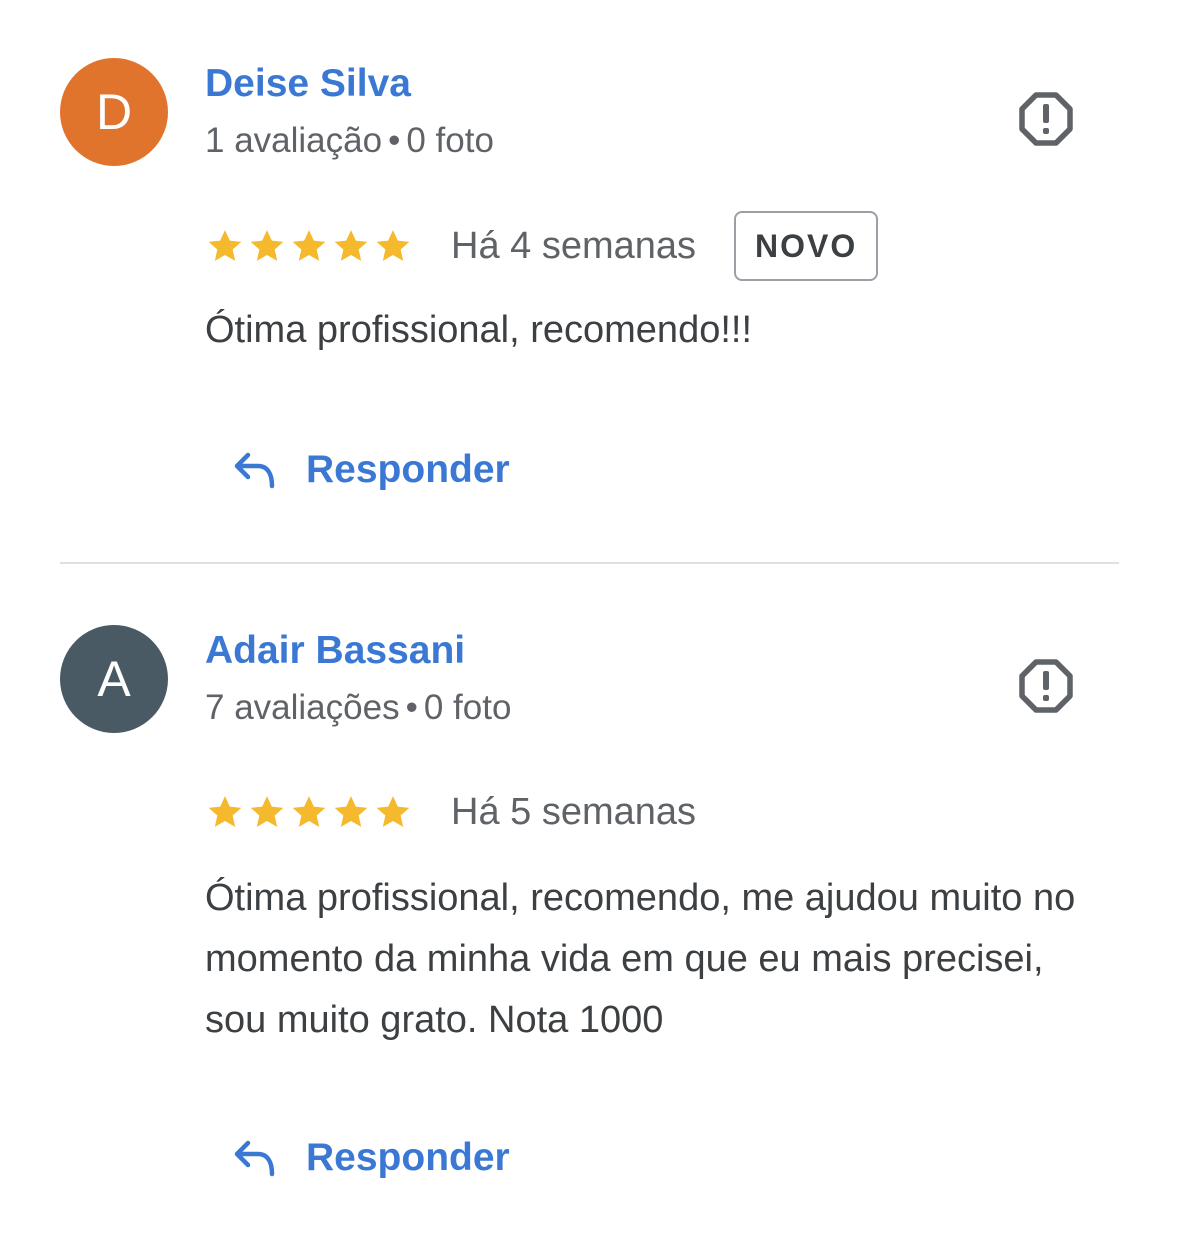  I want to click on reviewer-name: Deise Silva, so click(308, 84).